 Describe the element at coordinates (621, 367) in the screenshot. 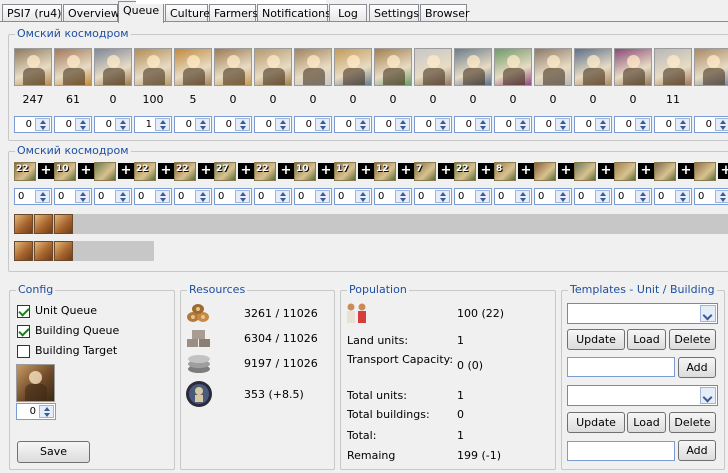

I see `unit-template-name-input` at that location.